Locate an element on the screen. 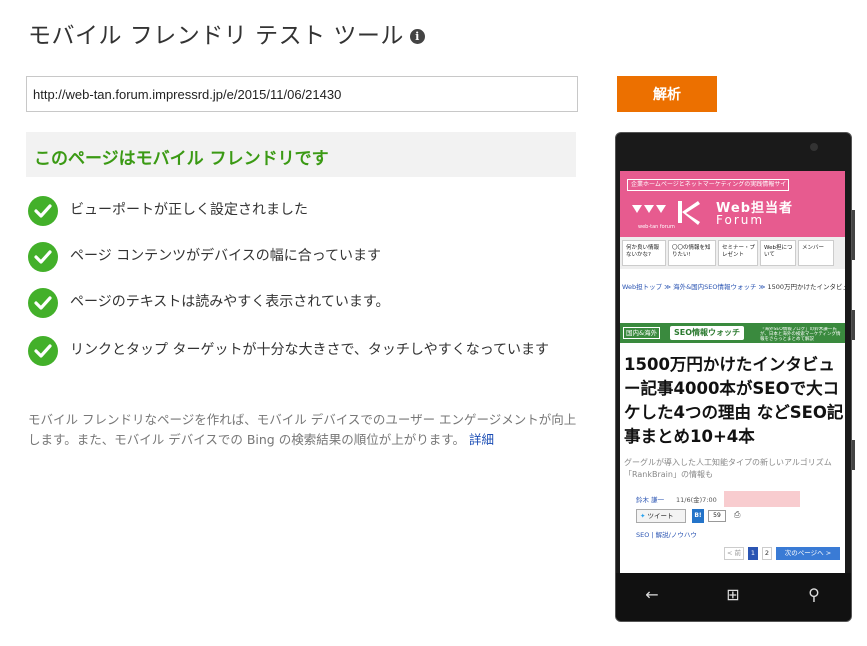 Image resolution: width=867 pixels, height=646 pixels. pager-page-1: 1 is located at coordinates (753, 553).